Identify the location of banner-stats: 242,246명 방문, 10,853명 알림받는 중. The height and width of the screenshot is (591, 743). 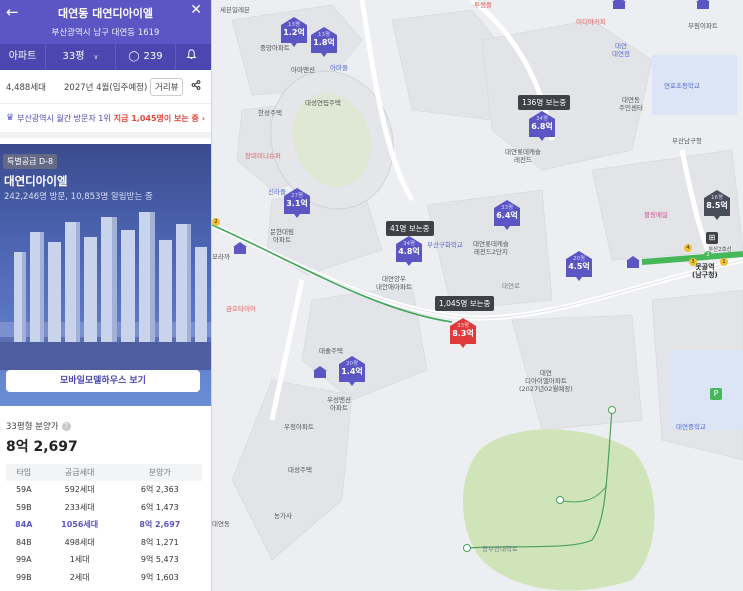
(78, 197).